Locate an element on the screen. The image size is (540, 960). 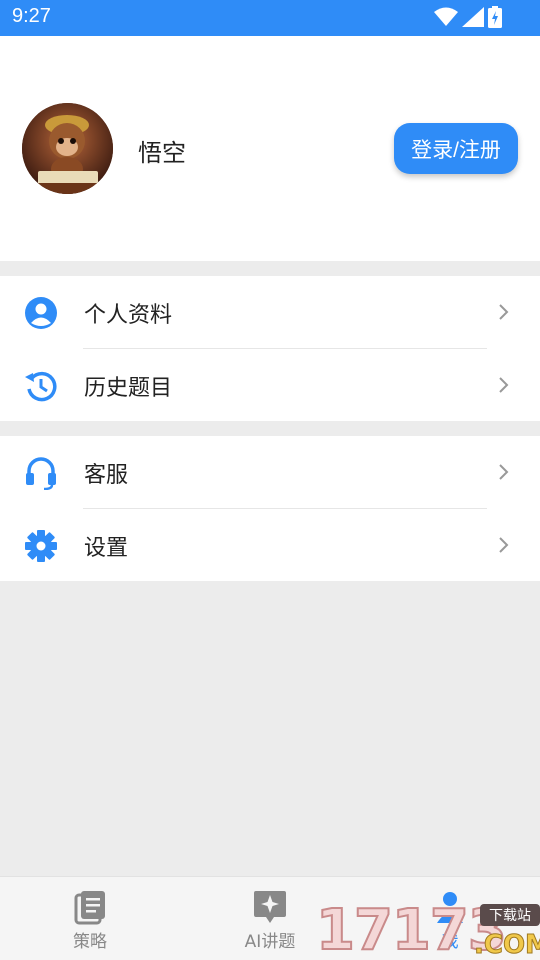
watermark-logo: 17173 下载站 .COM is located at coordinates (427, 928).